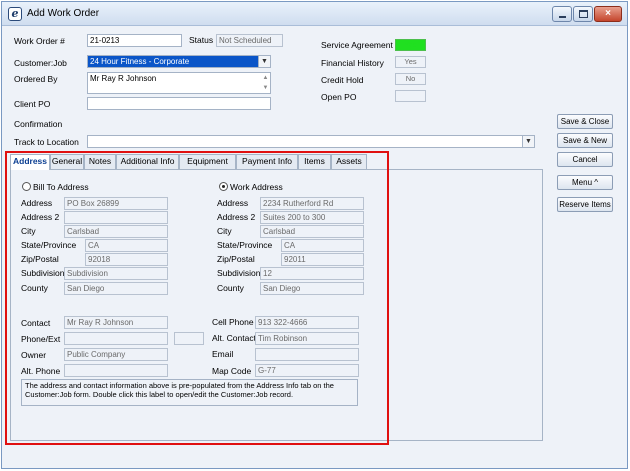 The height and width of the screenshot is (471, 630). Describe the element at coordinates (322, 259) in the screenshot. I see `work-zip-field: 92011` at that location.